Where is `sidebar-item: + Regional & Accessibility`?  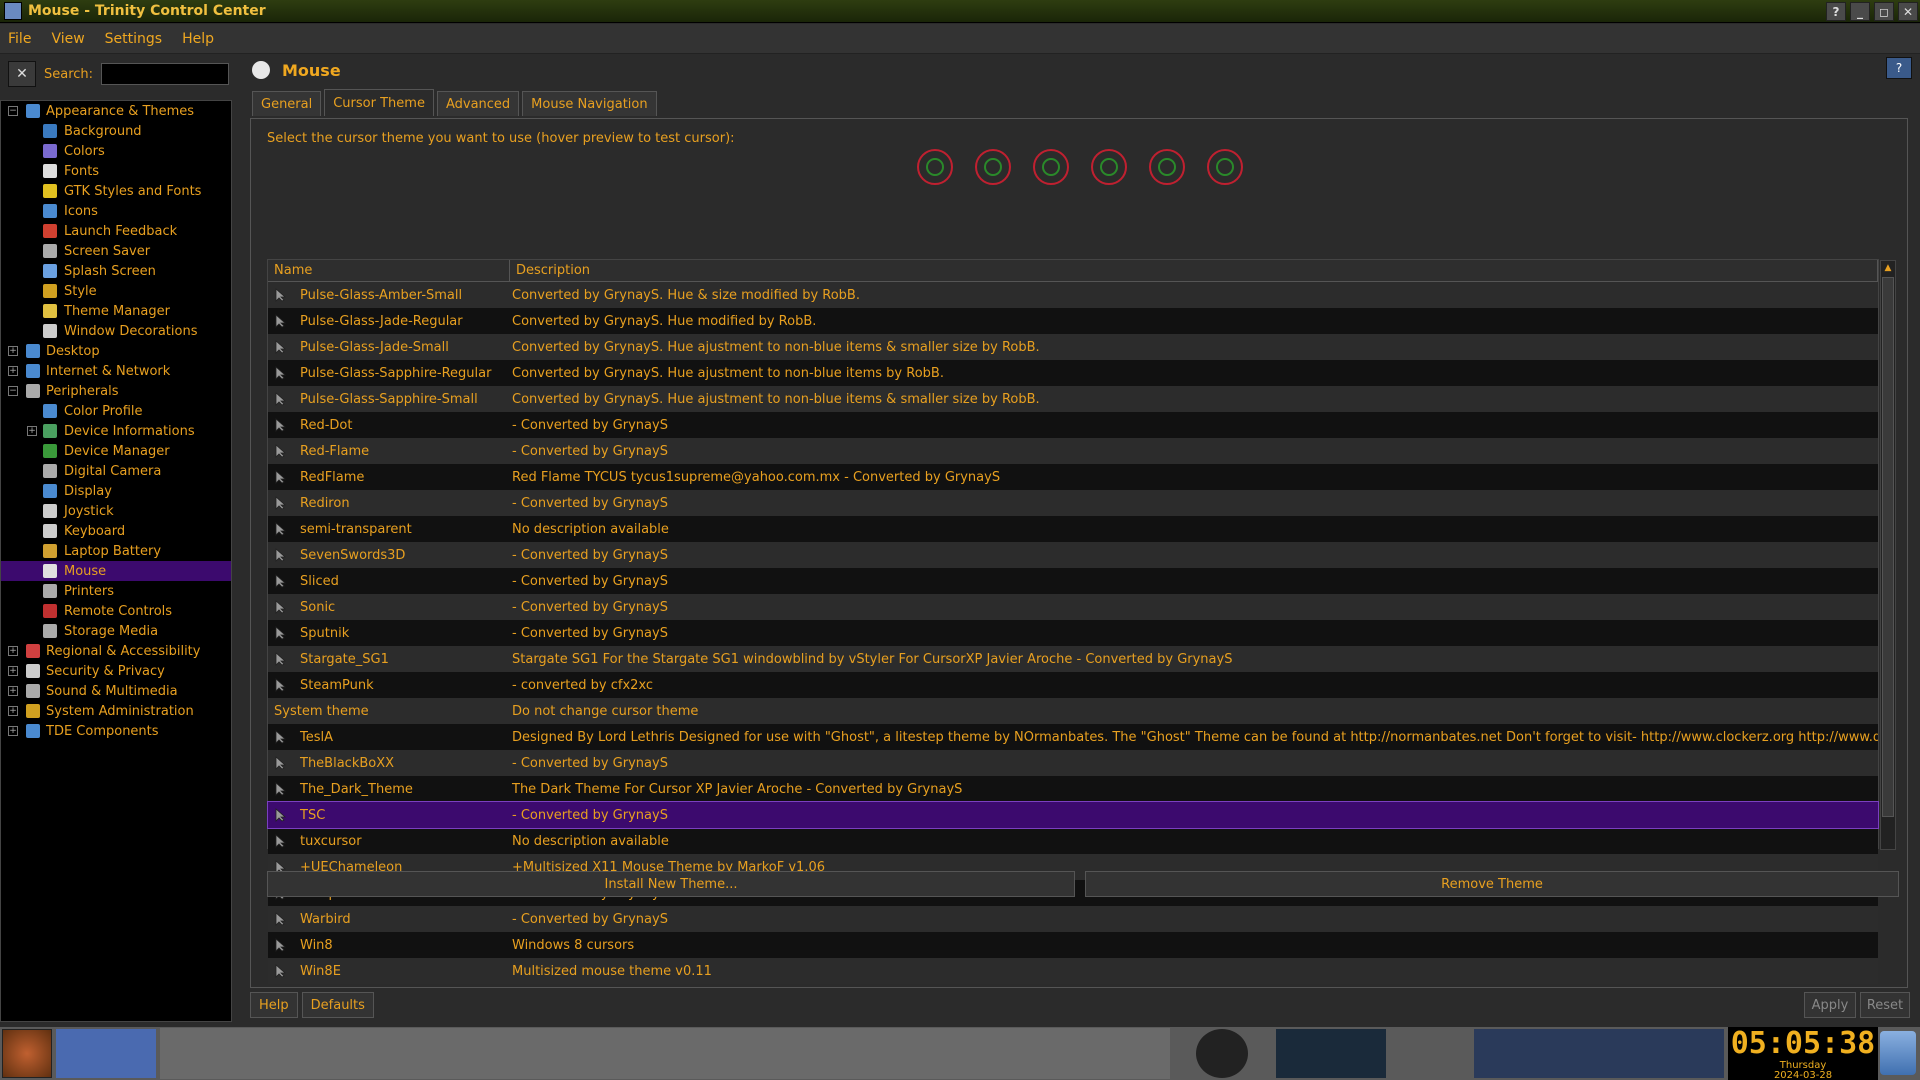
sidebar-item: + Regional & Accessibility is located at coordinates (116, 651).